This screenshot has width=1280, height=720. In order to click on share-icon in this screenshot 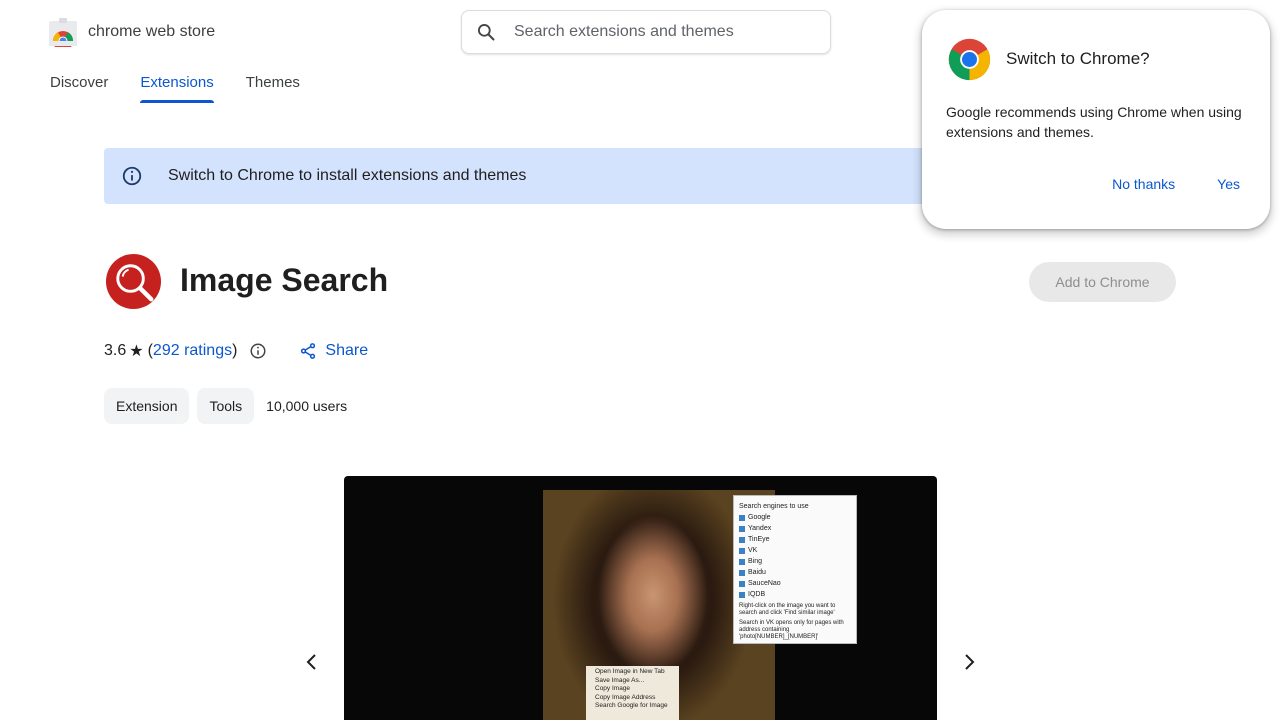, I will do `click(308, 351)`.